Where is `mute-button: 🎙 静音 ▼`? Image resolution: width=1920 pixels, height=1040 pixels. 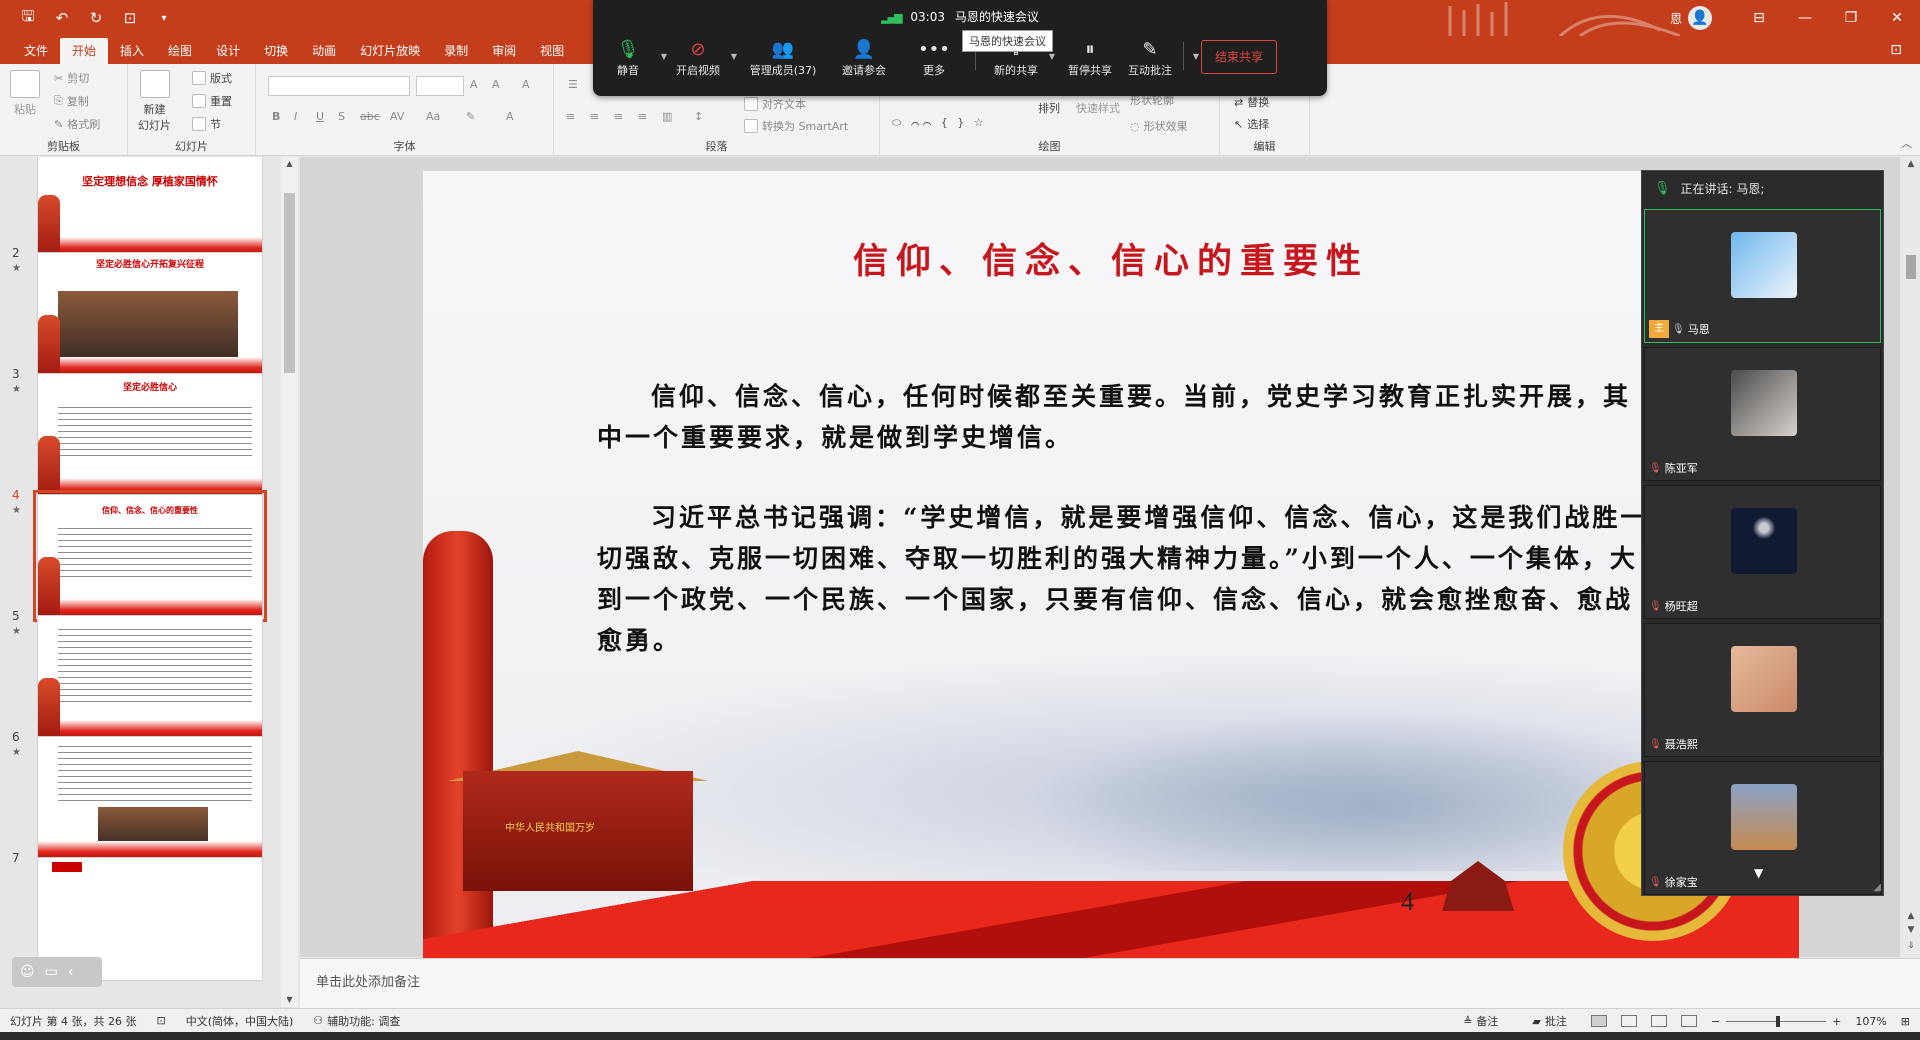 mute-button: 🎙 静音 ▼ is located at coordinates (630, 58).